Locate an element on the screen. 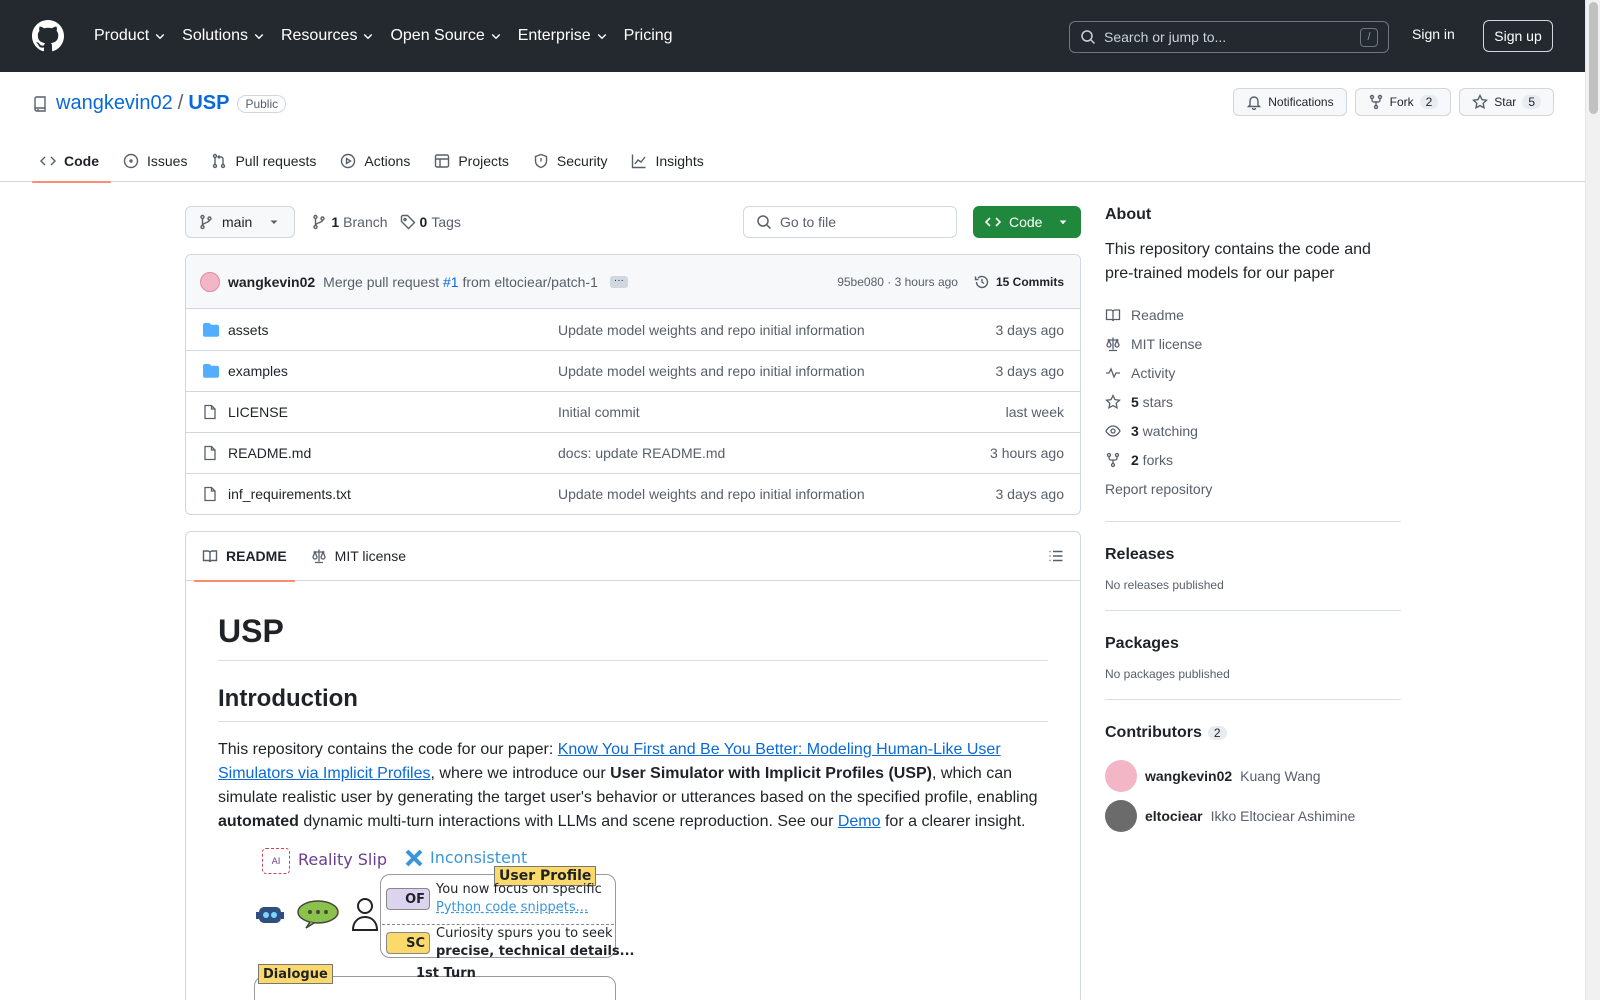 The image size is (1600, 1000). tab-label: Issues is located at coordinates (167, 161).